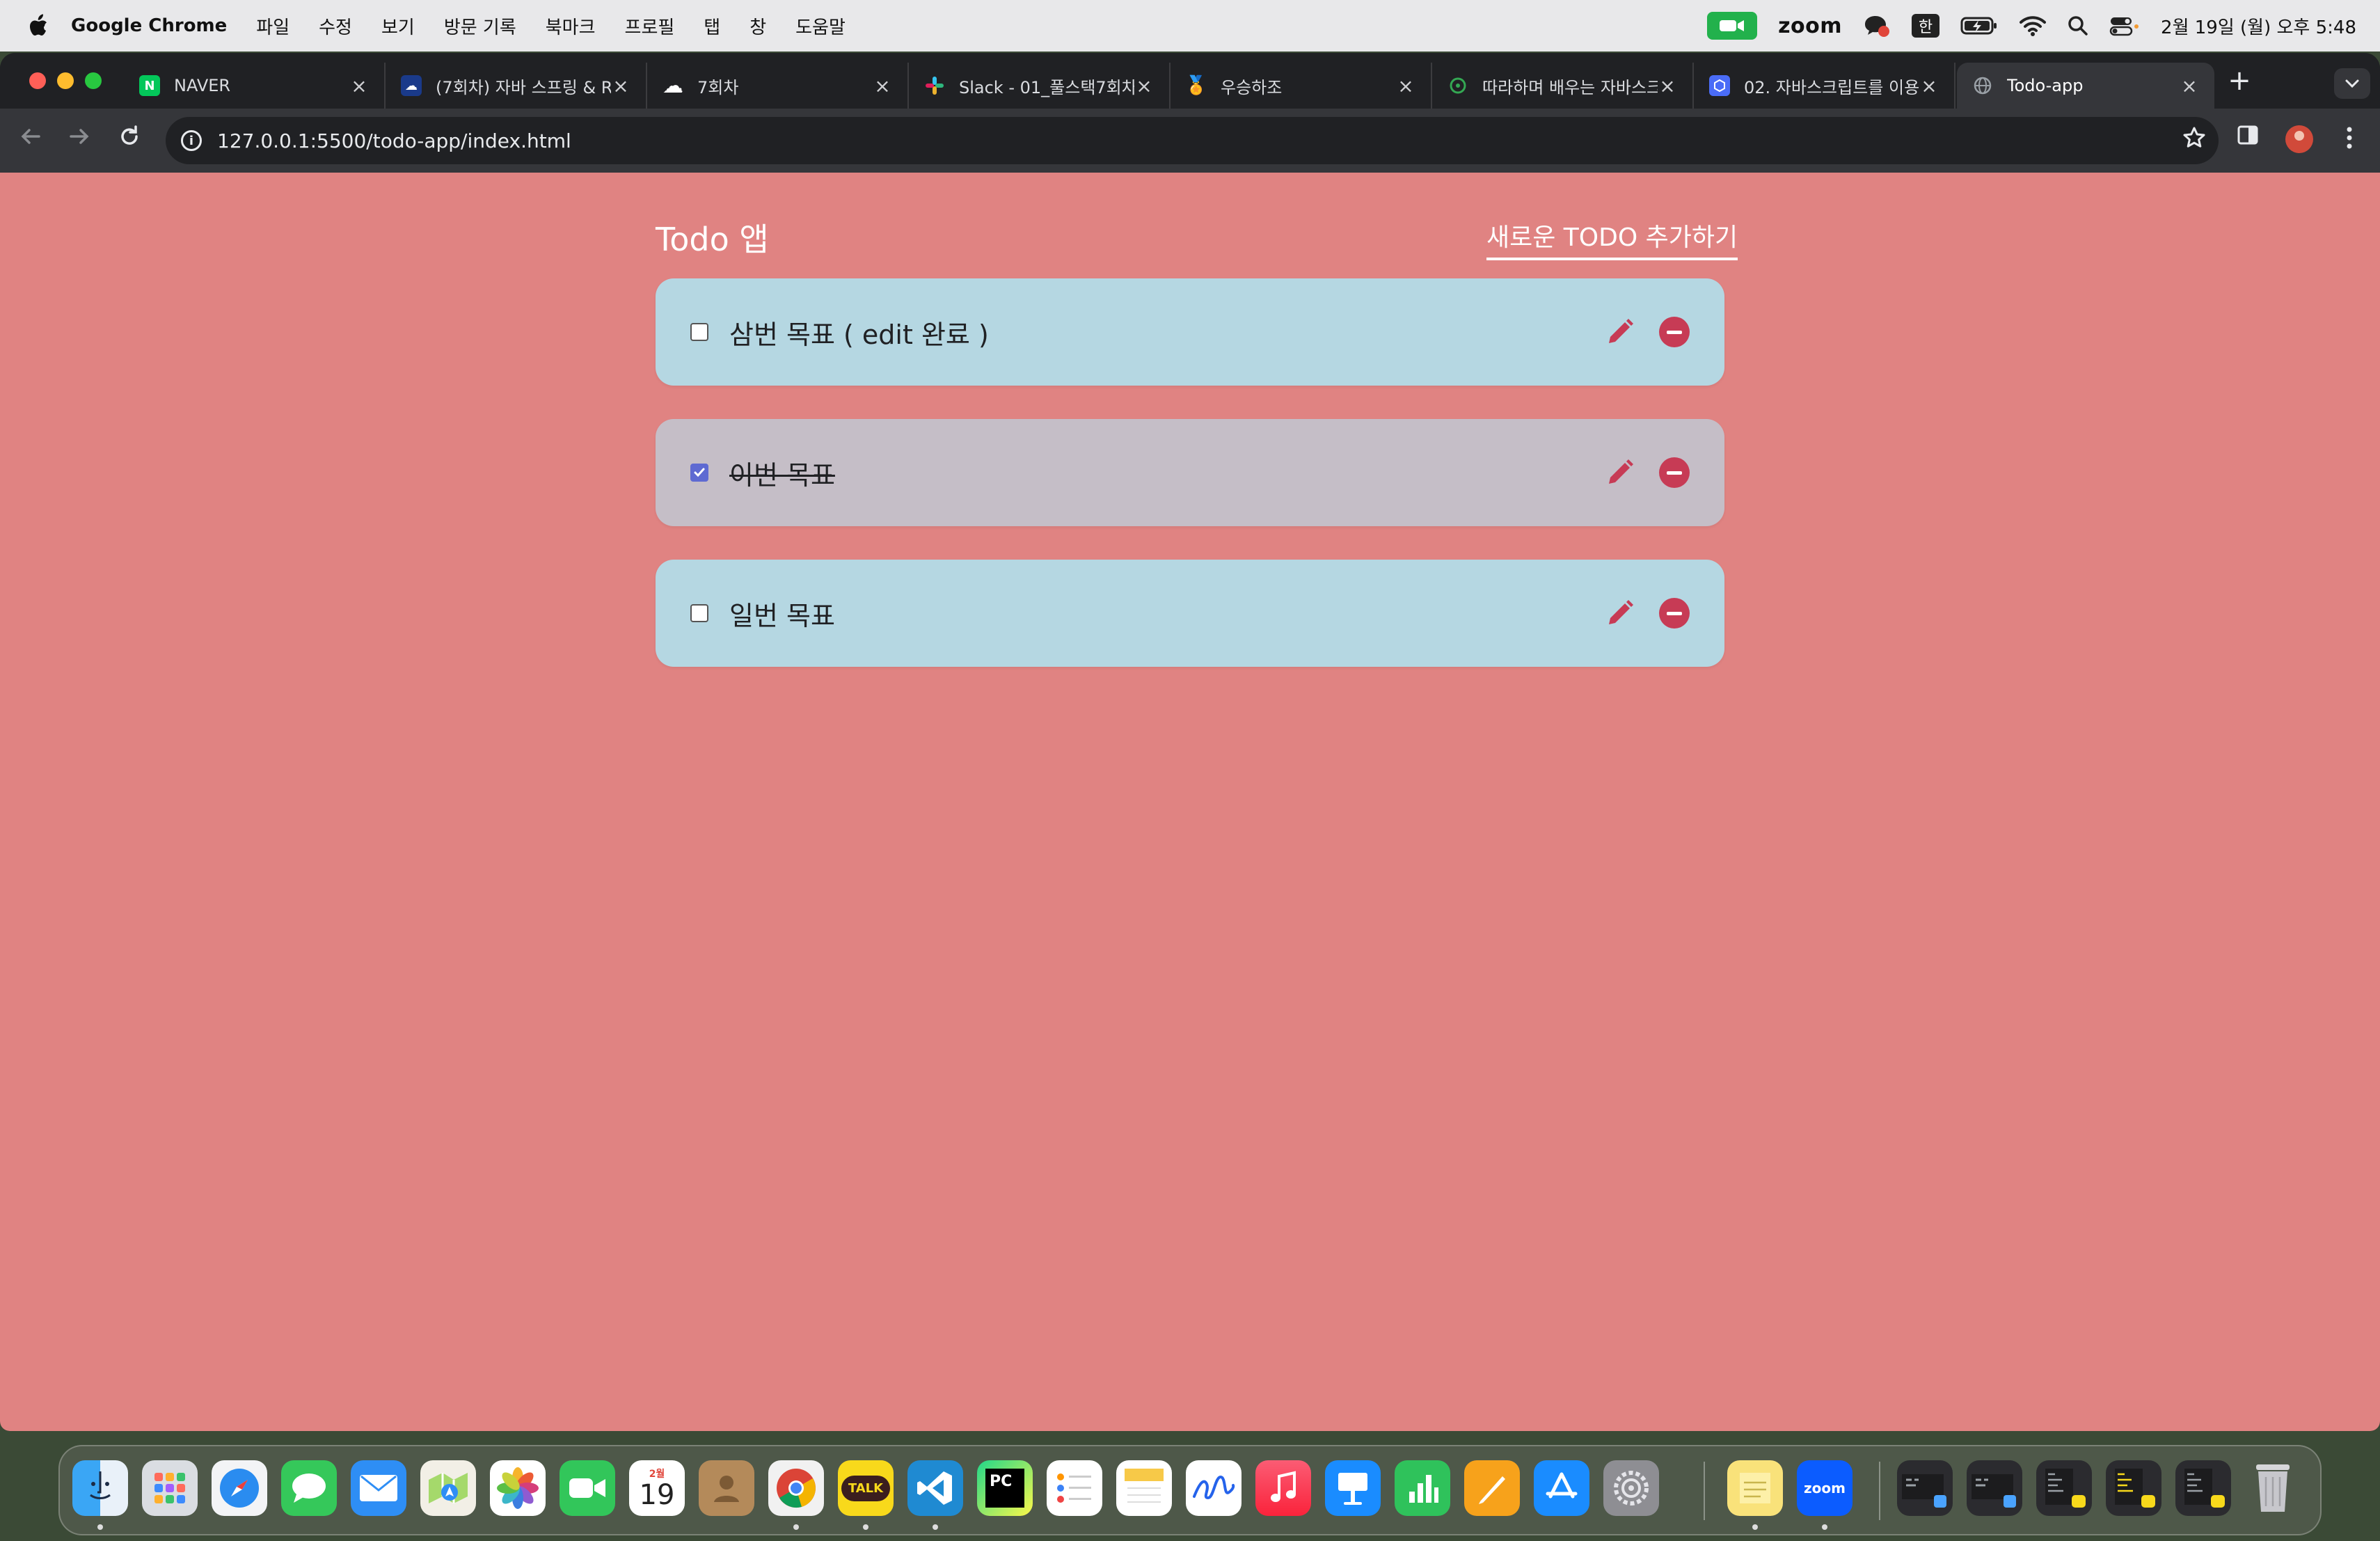 This screenshot has height=1541, width=2380. What do you see at coordinates (1040, 86) in the screenshot?
I see `tab-slack: Slack - 01_풀스택7회차 ×` at bounding box center [1040, 86].